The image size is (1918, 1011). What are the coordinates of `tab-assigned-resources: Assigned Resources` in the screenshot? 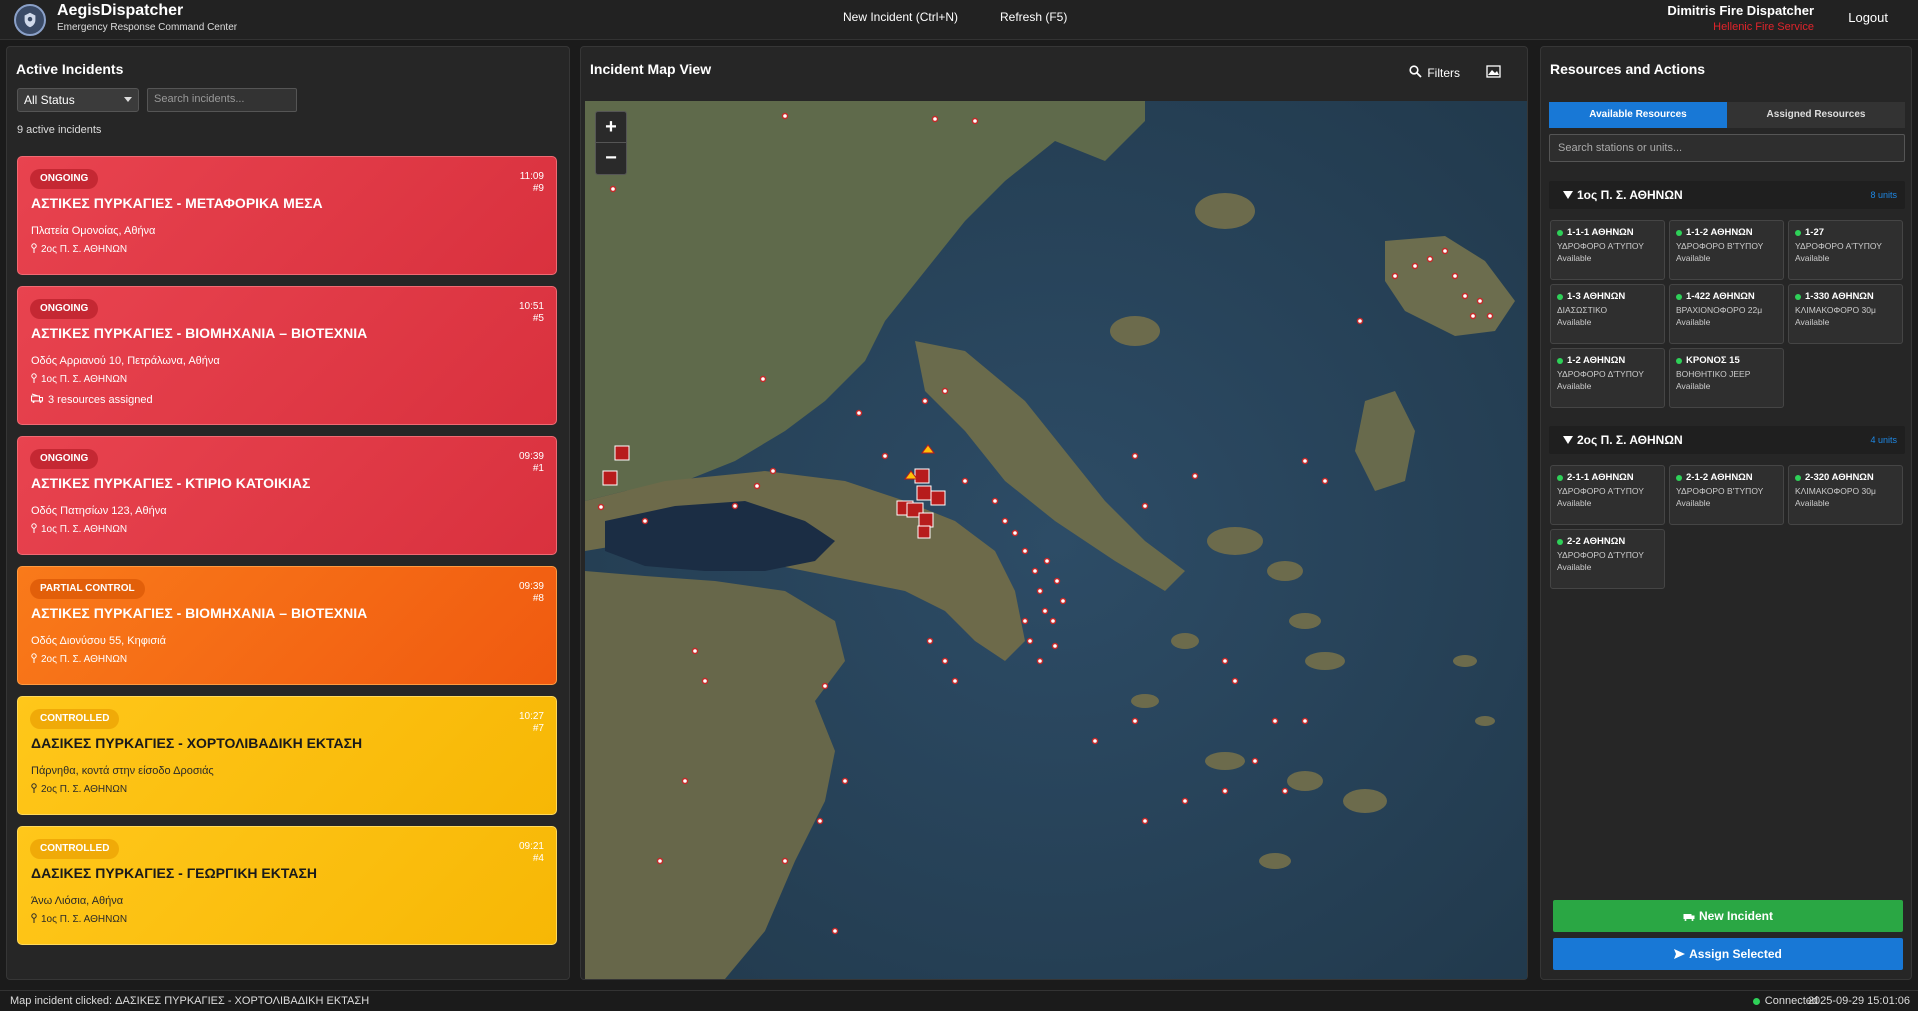 It's located at (1816, 115).